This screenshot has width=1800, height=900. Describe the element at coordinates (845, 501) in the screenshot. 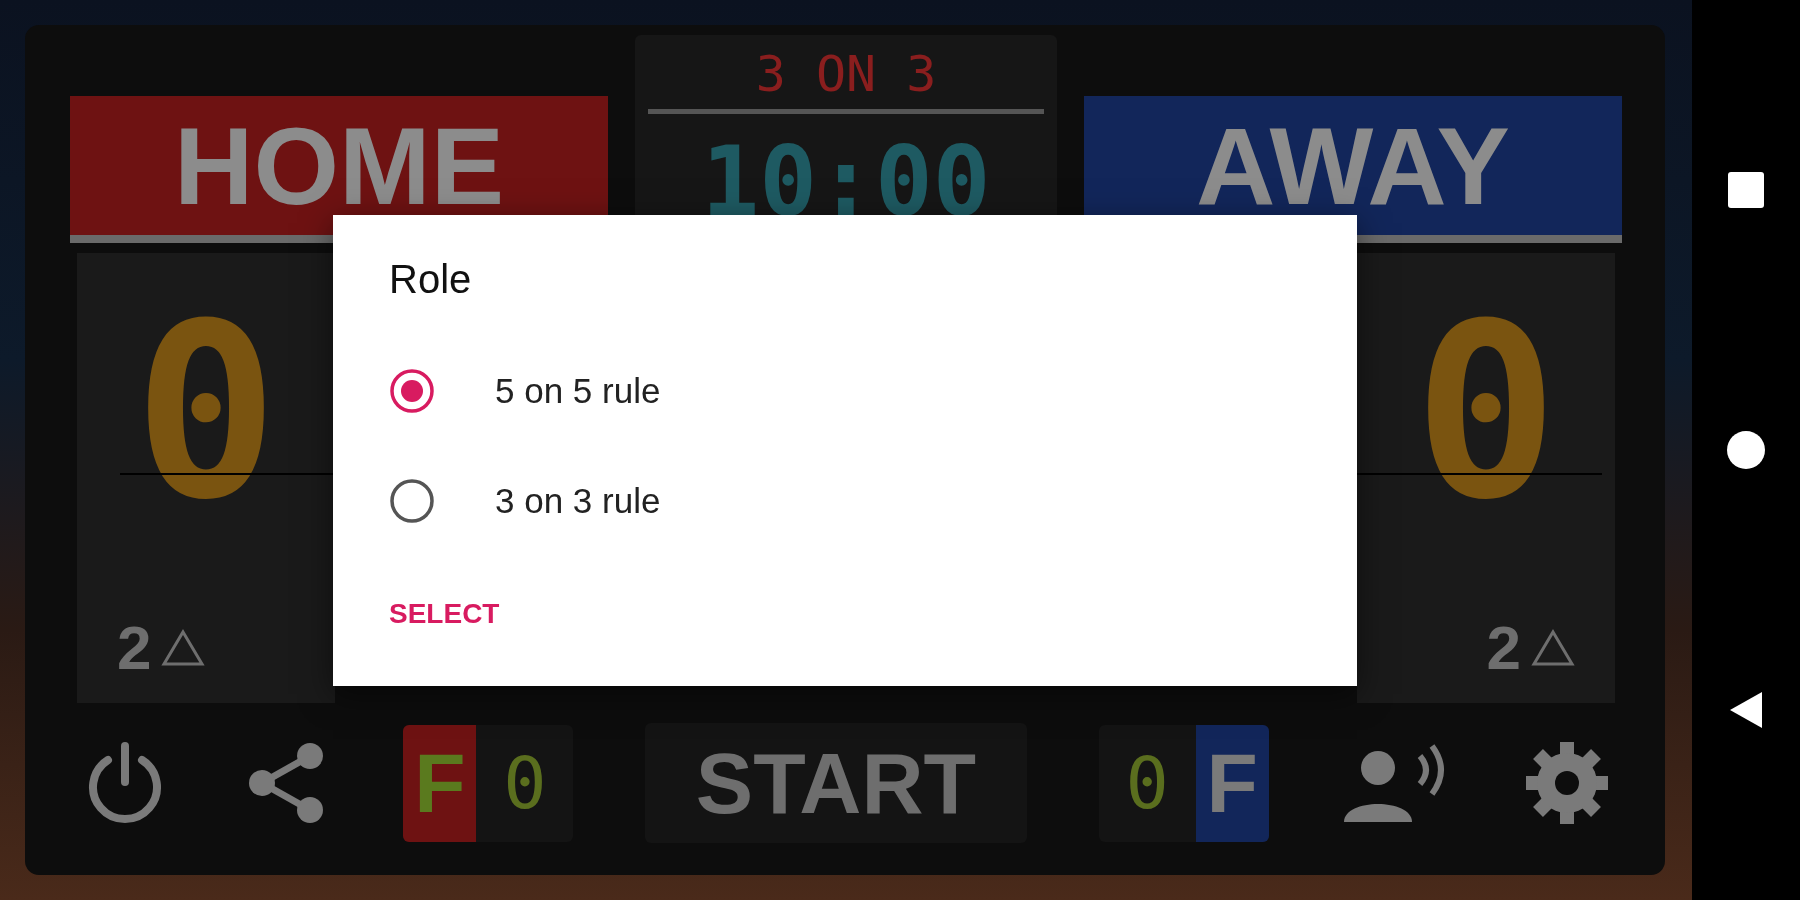

I see `radio-option: 3 on 3 rule` at that location.